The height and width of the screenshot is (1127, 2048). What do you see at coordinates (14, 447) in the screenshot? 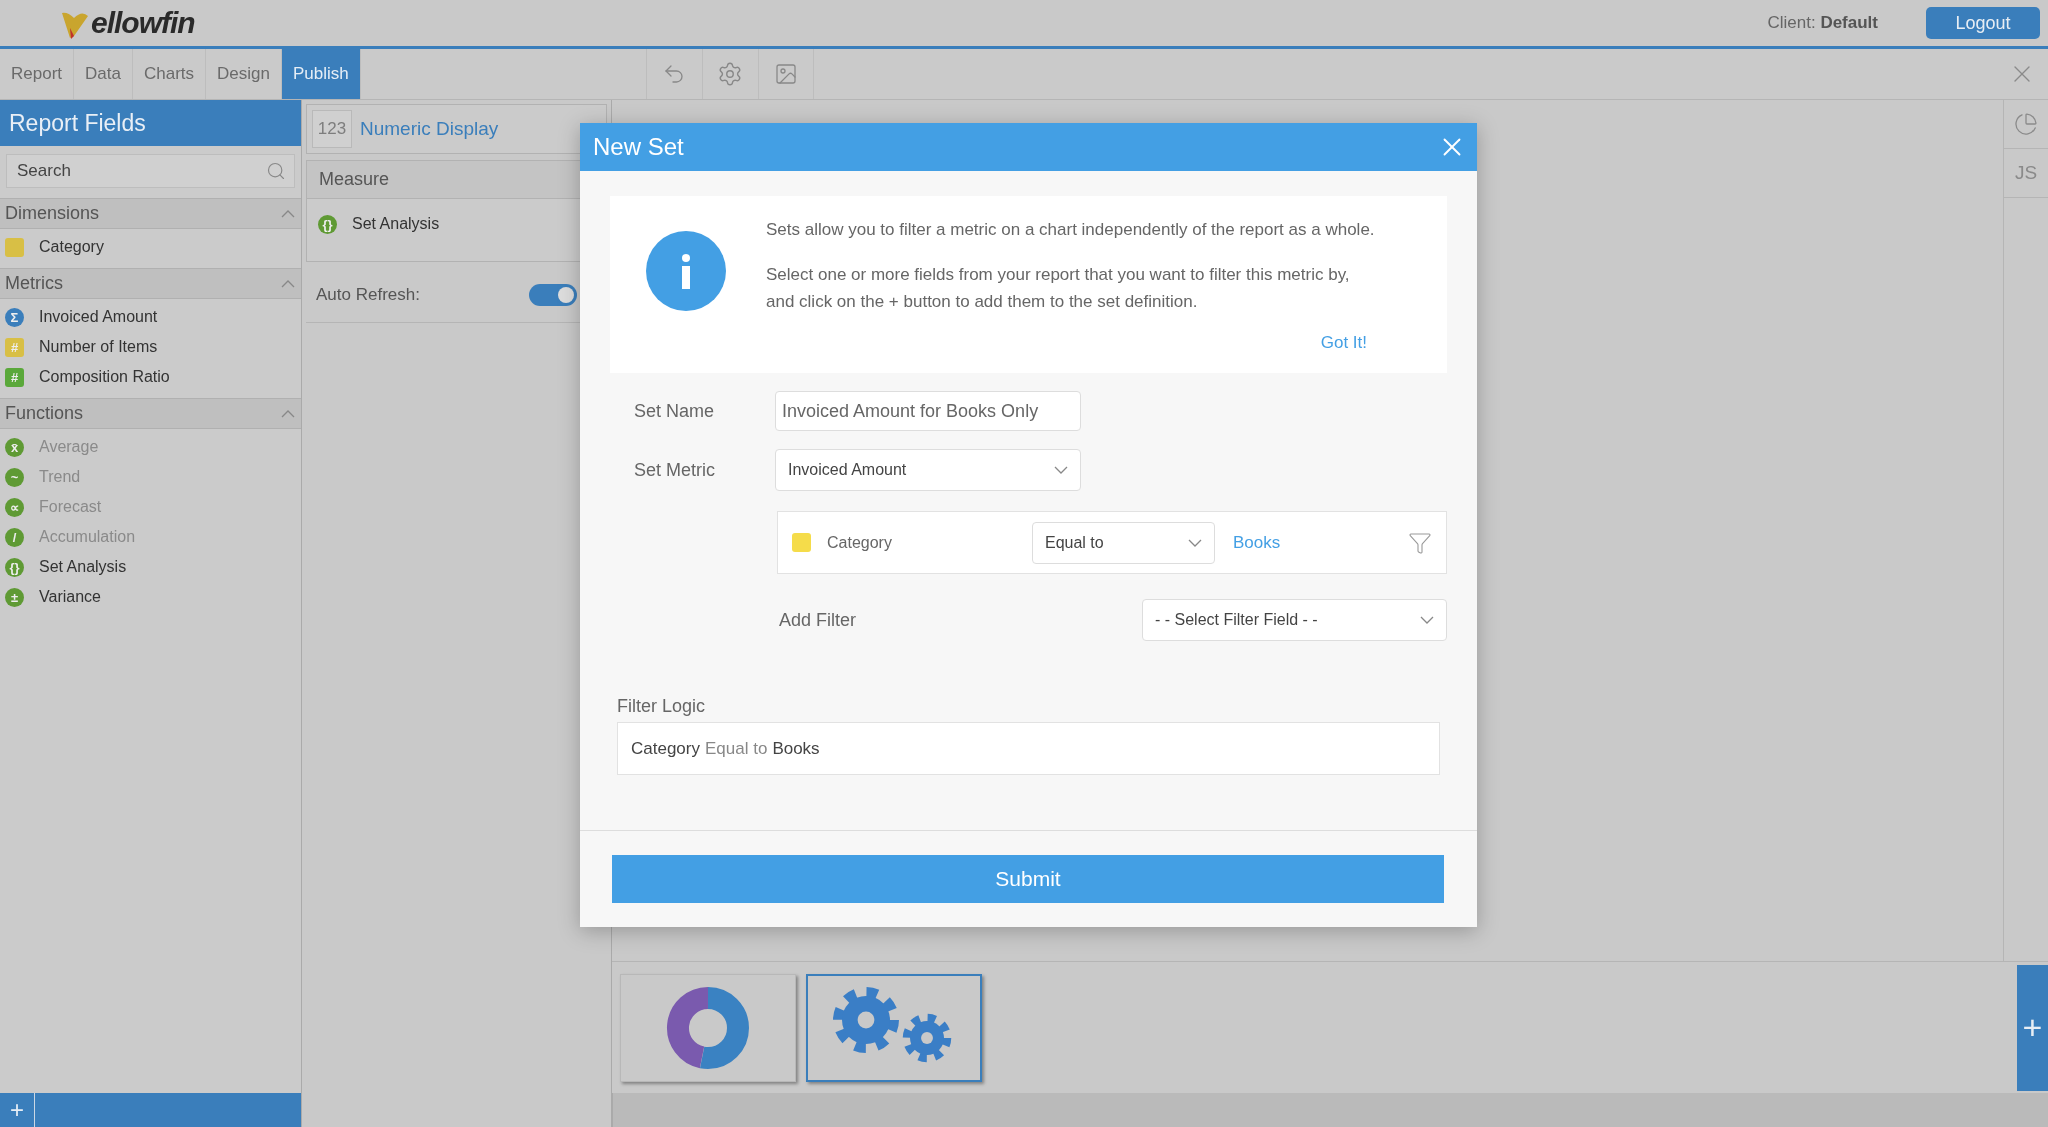
I see `field-type-icon: x̄` at bounding box center [14, 447].